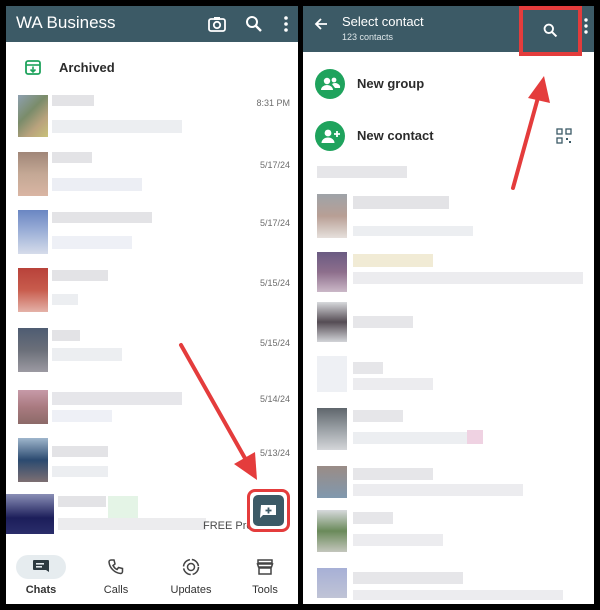 Image resolution: width=600 pixels, height=610 pixels. I want to click on nav-calls-label: Calls, so click(116, 590).